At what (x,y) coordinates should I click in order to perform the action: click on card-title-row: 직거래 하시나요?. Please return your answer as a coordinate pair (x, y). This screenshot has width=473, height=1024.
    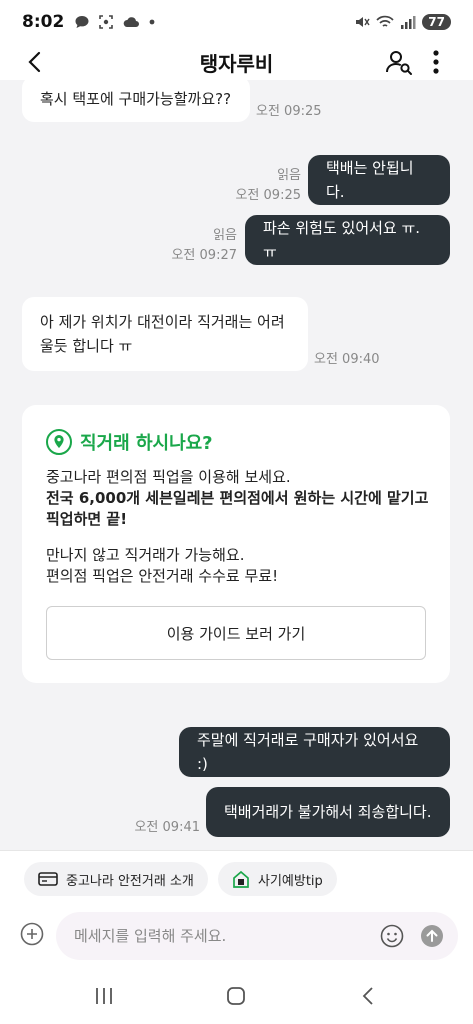
    Looking at the image, I should click on (129, 442).